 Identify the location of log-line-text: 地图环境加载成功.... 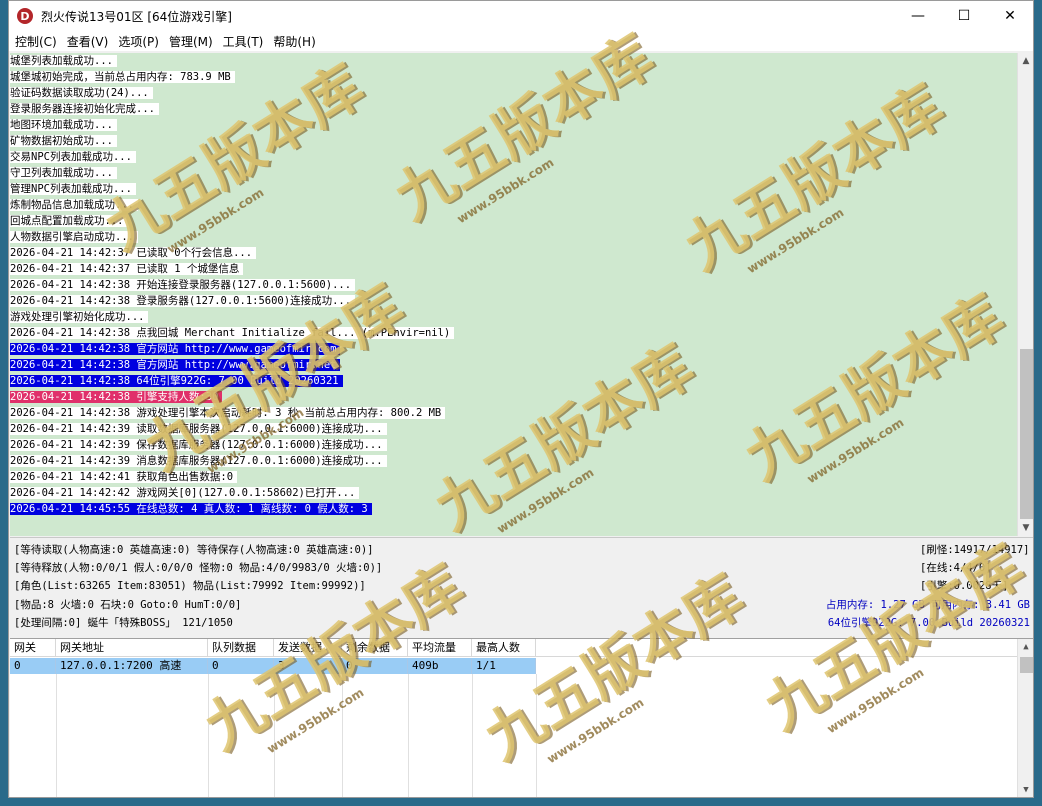
(63, 125).